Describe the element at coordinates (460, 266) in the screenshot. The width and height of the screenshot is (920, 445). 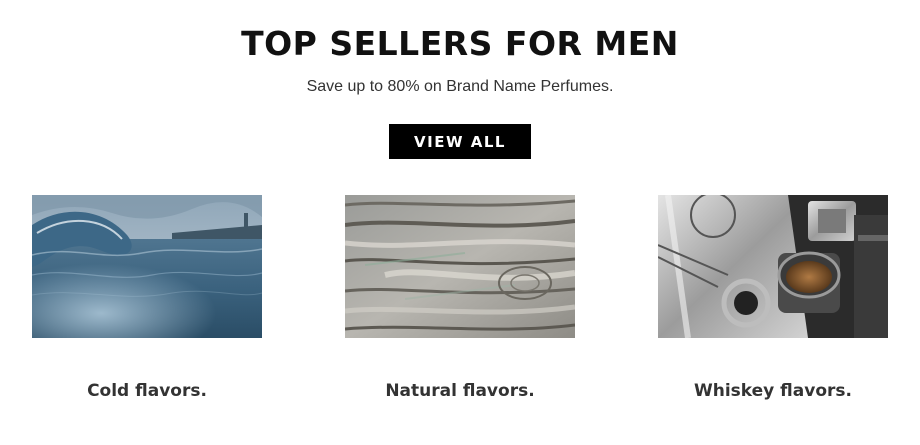
I see `tree-bark-image` at that location.